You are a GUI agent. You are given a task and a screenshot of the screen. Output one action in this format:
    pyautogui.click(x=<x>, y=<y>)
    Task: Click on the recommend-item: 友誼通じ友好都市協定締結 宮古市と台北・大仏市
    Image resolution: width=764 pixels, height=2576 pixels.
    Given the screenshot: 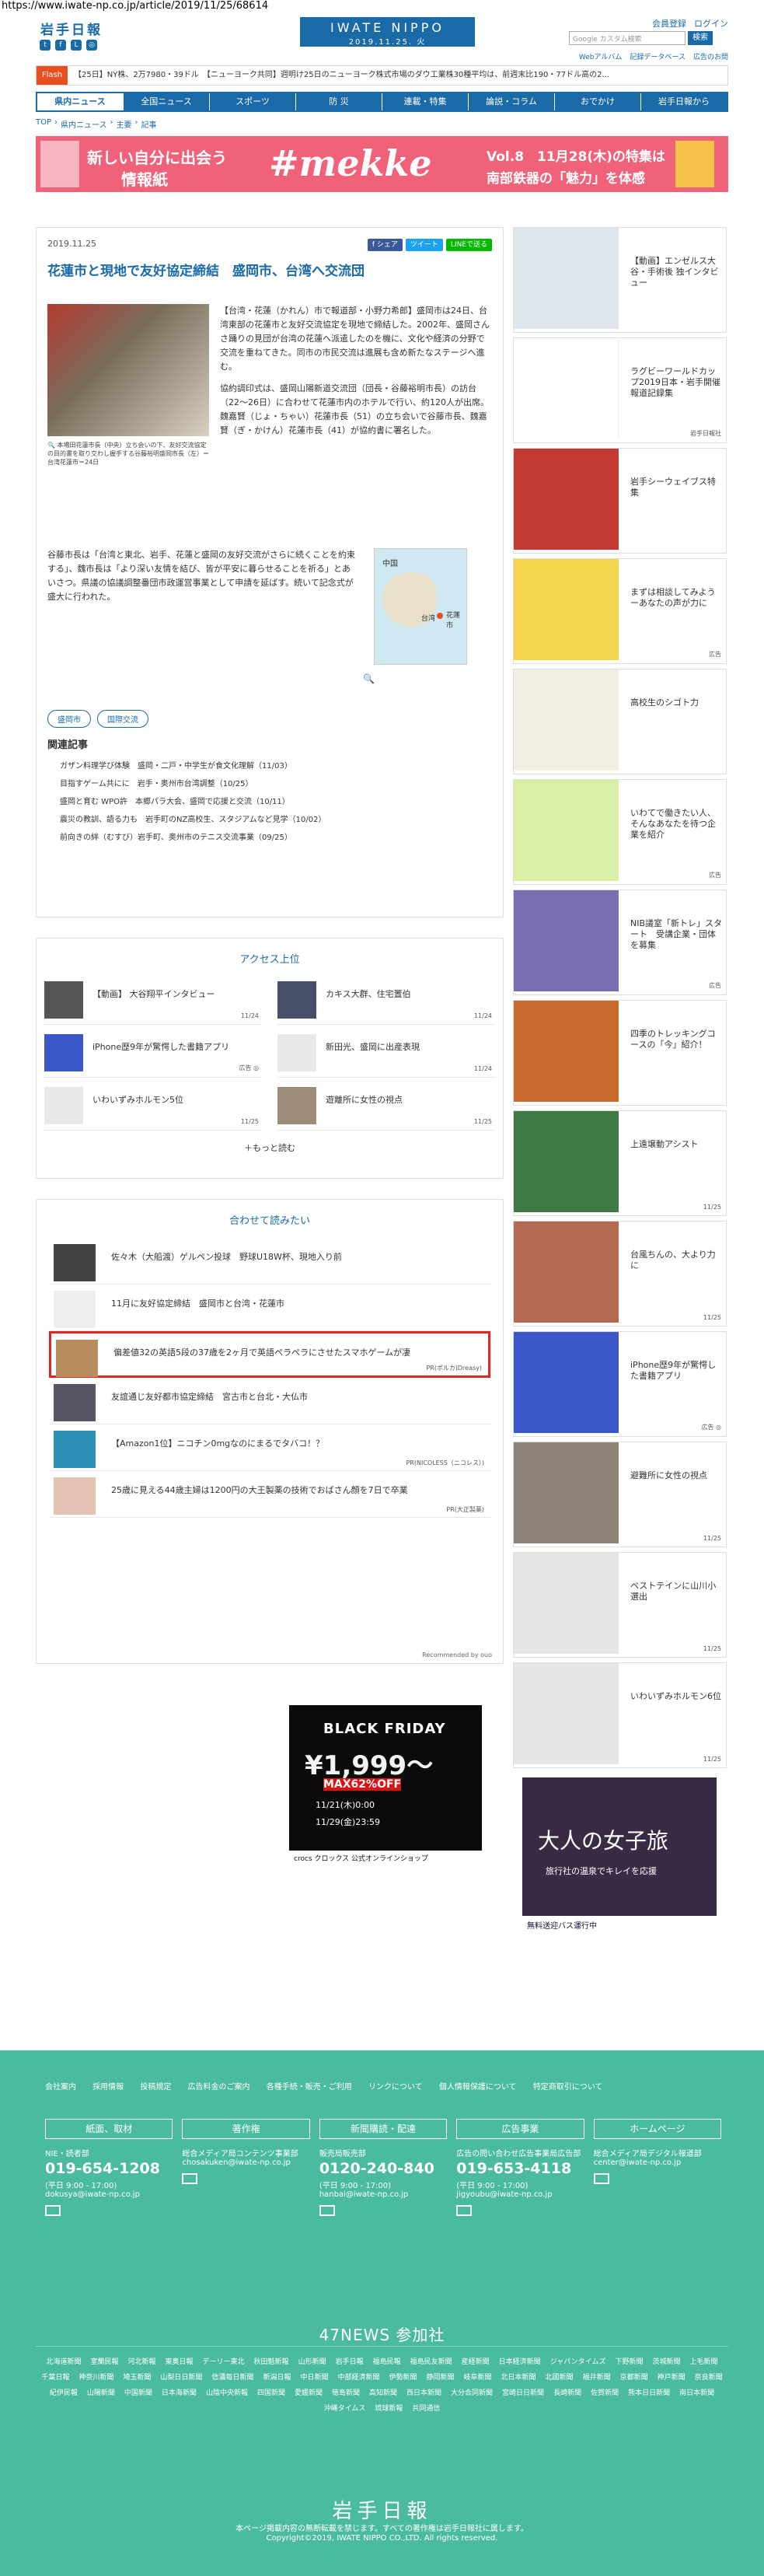 What is the action you would take?
    pyautogui.click(x=270, y=1401)
    